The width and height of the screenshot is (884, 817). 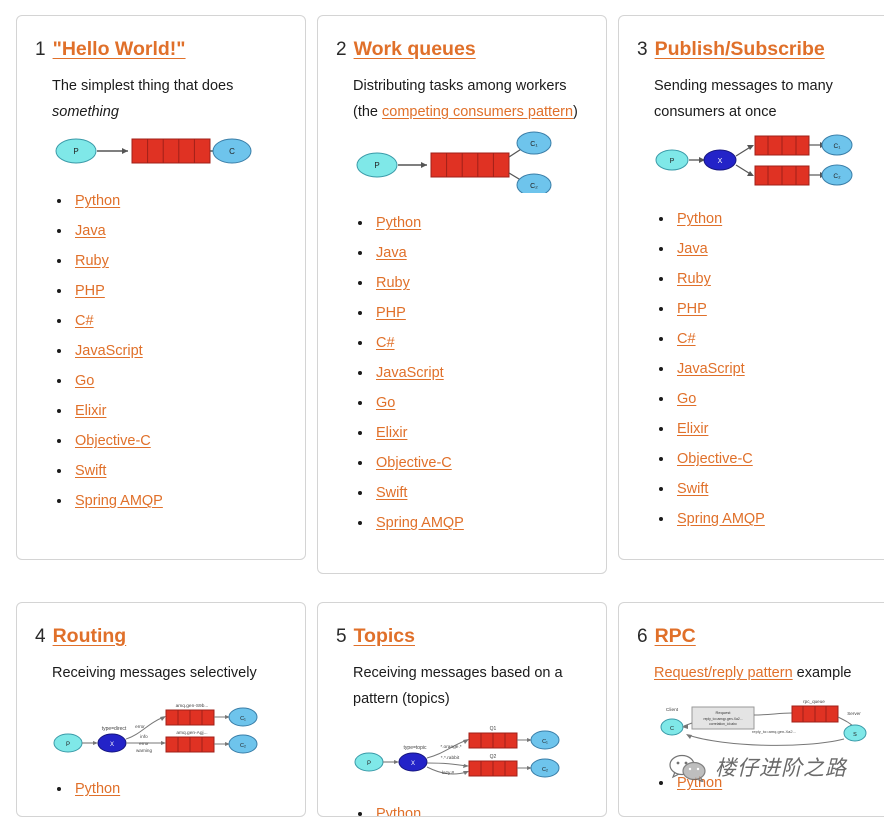 I want to click on desc-inline-link: competing consumers pattern, so click(x=477, y=112).